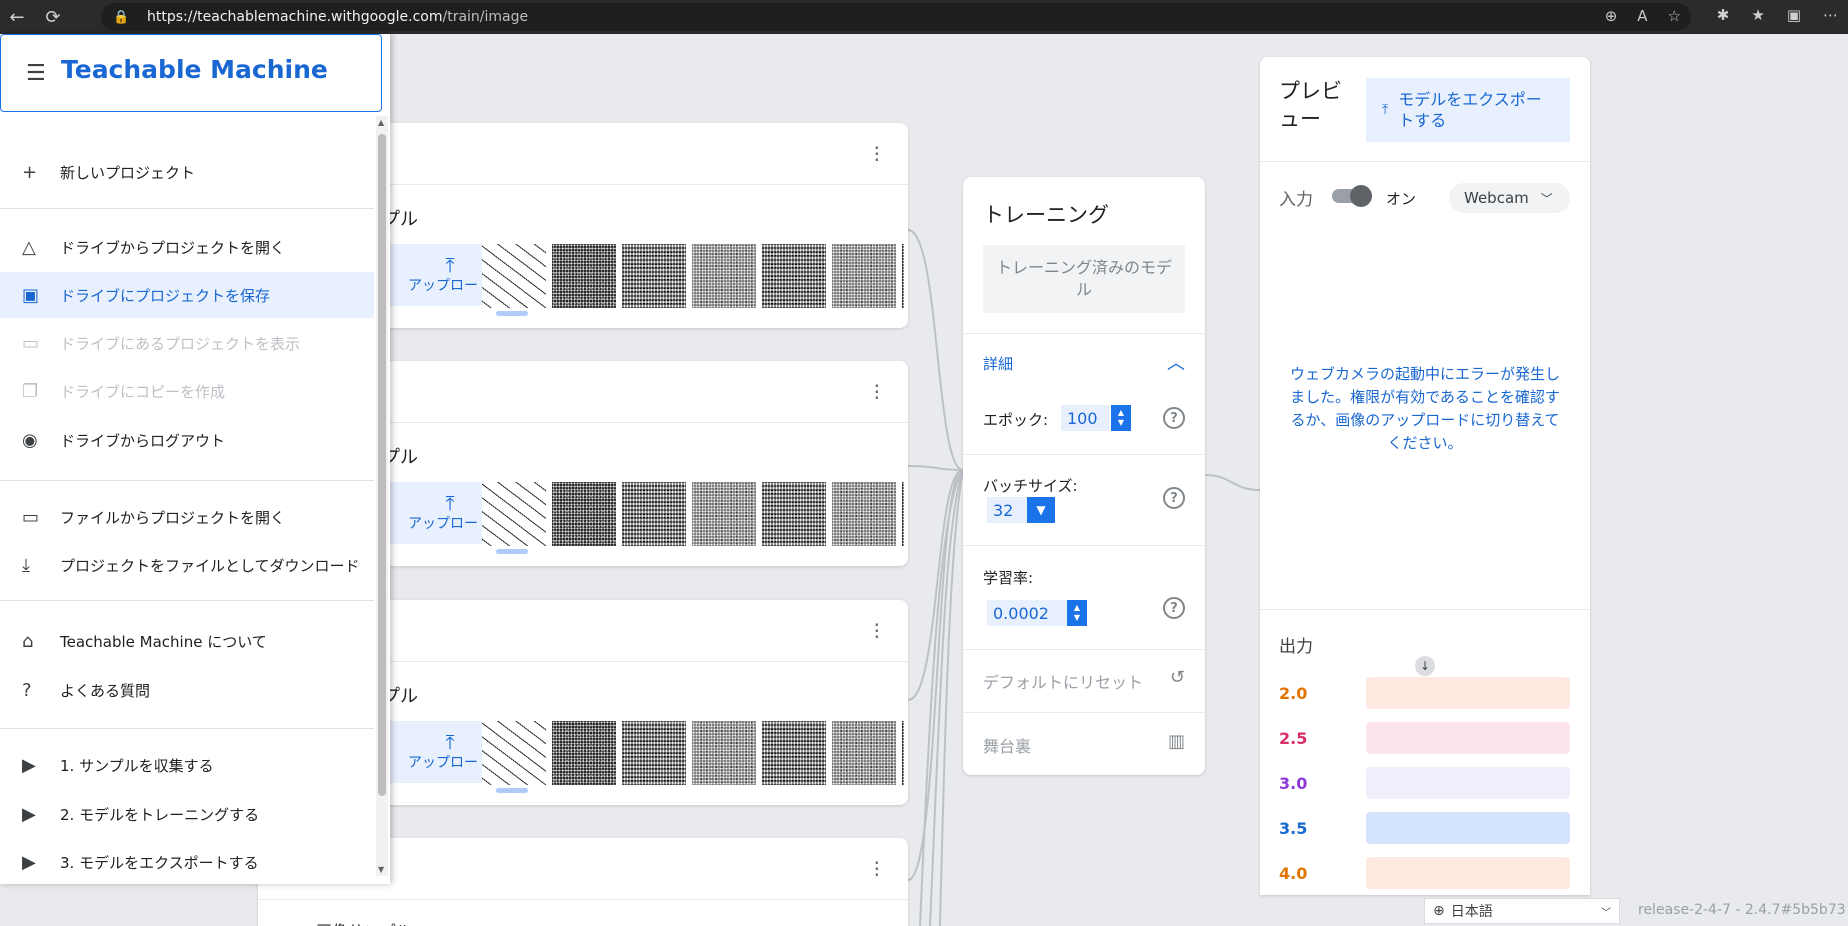 This screenshot has height=926, width=1848. Describe the element at coordinates (1030, 486) in the screenshot. I see `batch-size-label: バッチサイズ:` at that location.